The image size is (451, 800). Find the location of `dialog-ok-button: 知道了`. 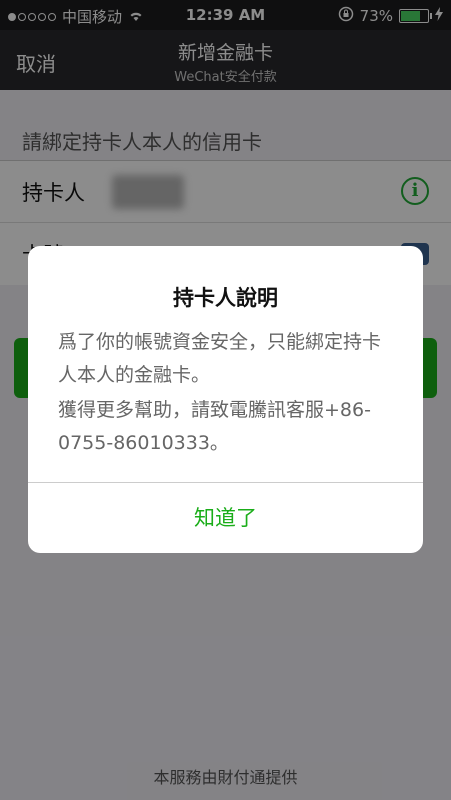

dialog-ok-button: 知道了 is located at coordinates (225, 518).